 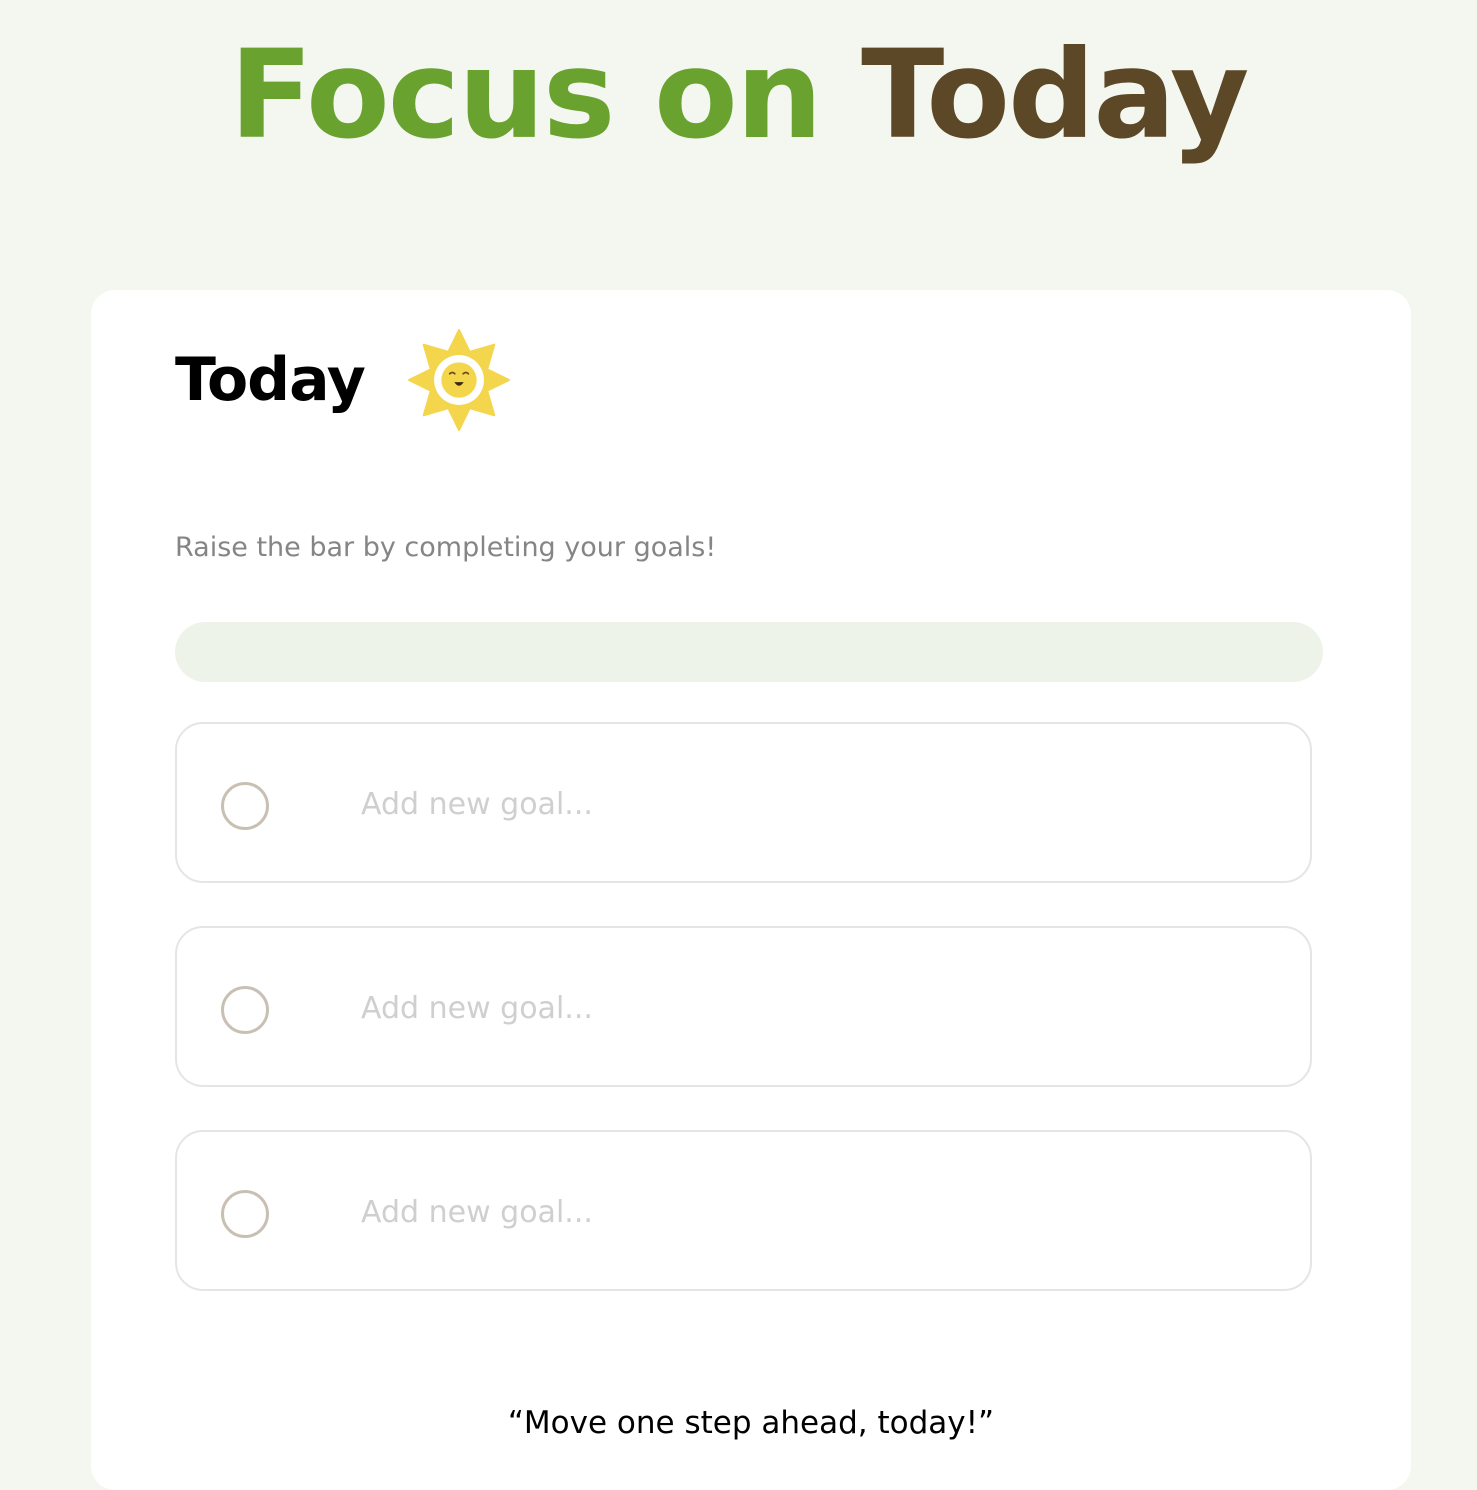 I want to click on smiling-sun-icon, so click(x=458, y=380).